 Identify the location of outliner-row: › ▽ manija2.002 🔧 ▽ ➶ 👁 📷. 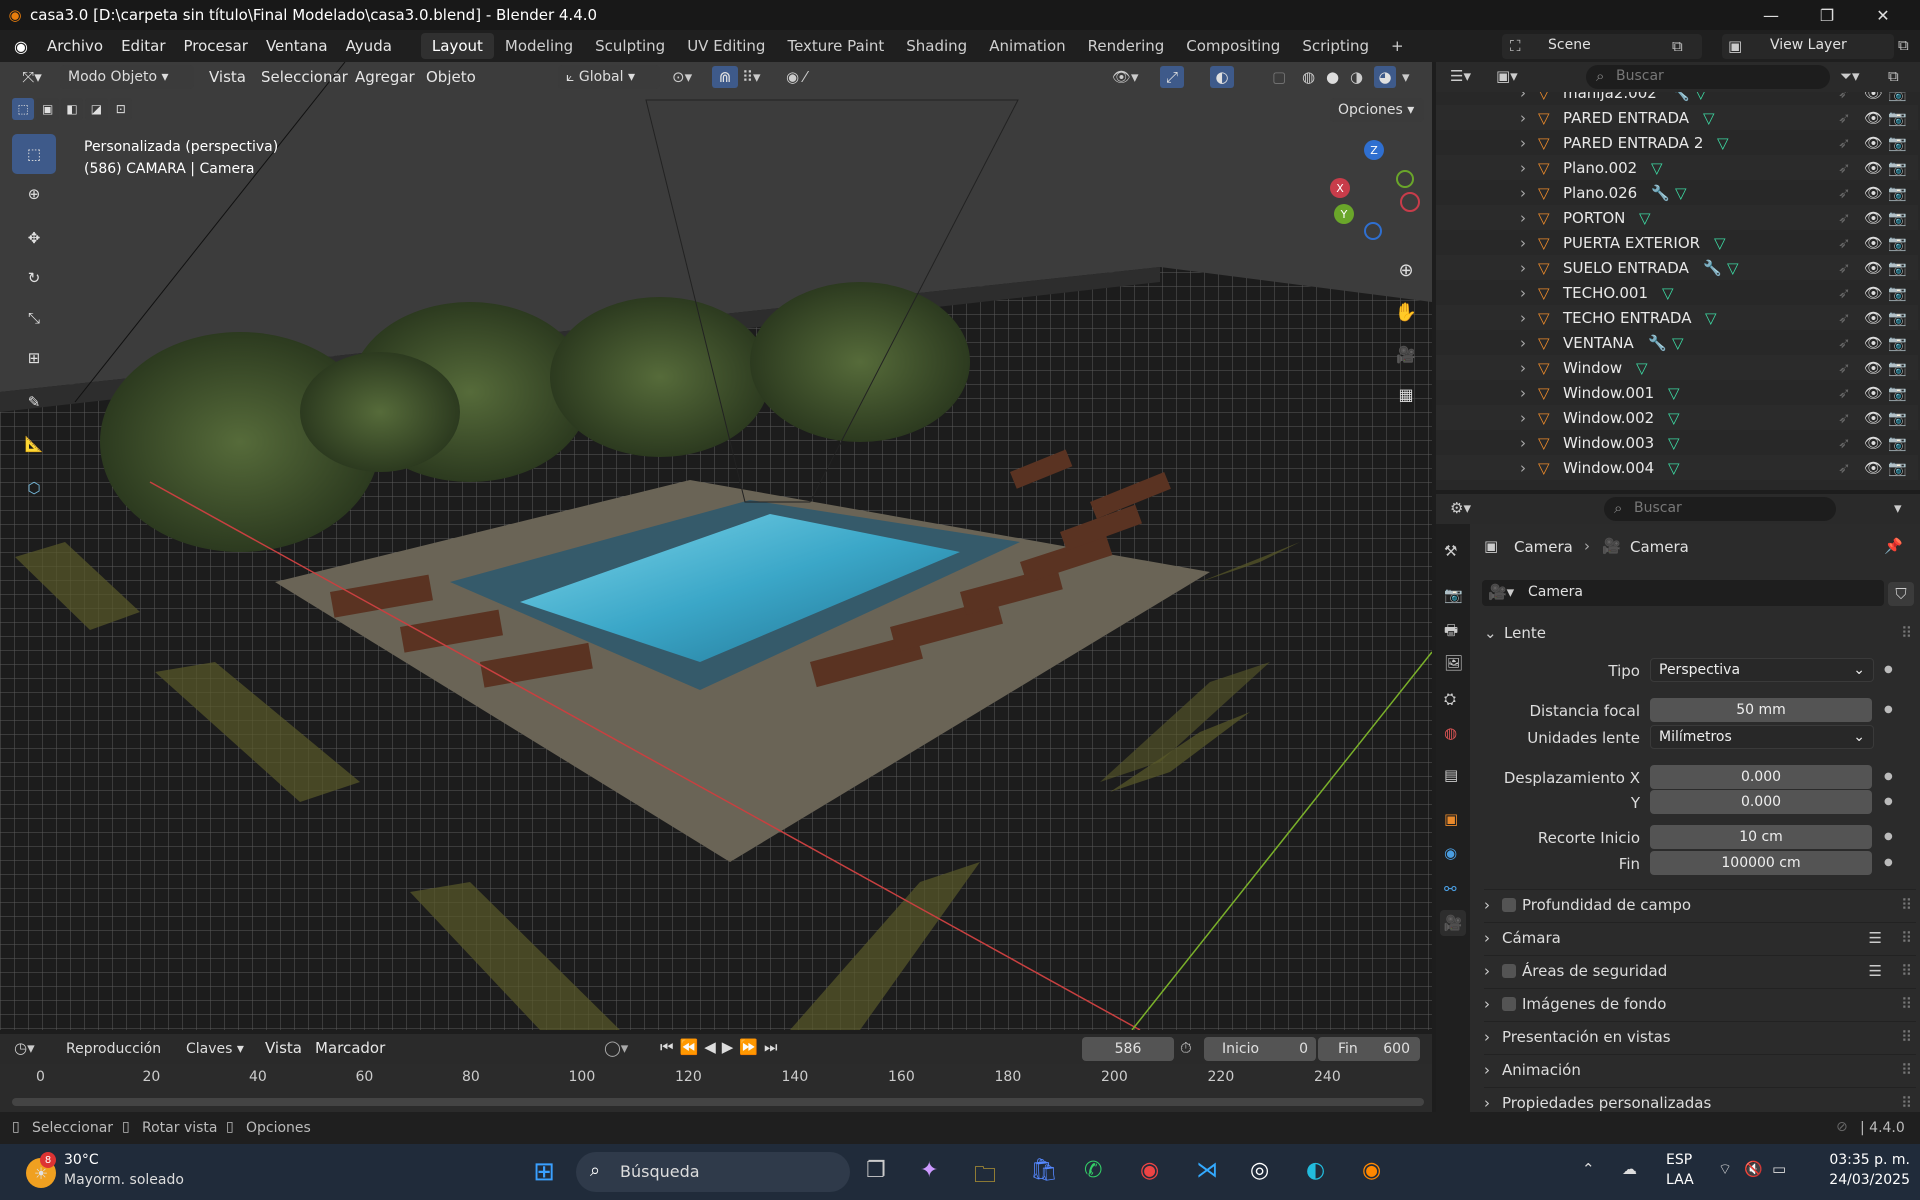
(1677, 98).